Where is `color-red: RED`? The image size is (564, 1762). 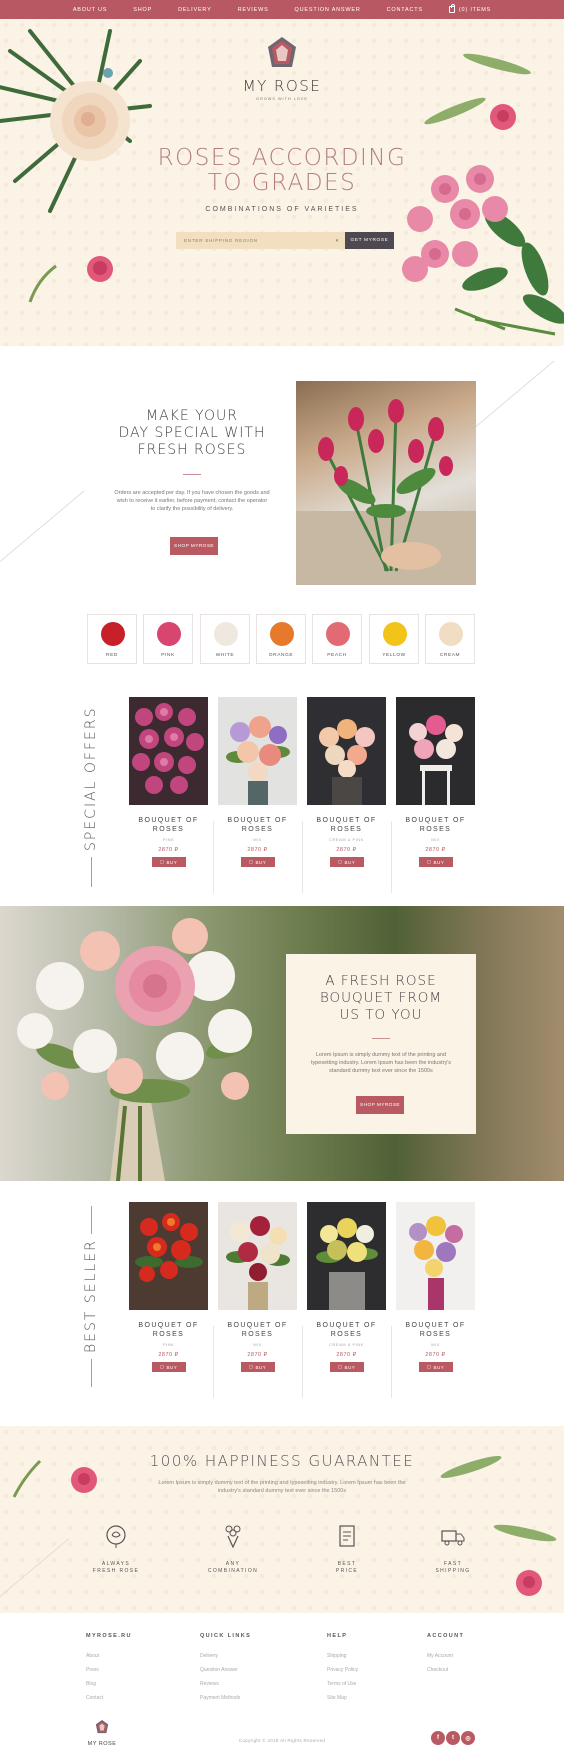
color-red: RED is located at coordinates (112, 639).